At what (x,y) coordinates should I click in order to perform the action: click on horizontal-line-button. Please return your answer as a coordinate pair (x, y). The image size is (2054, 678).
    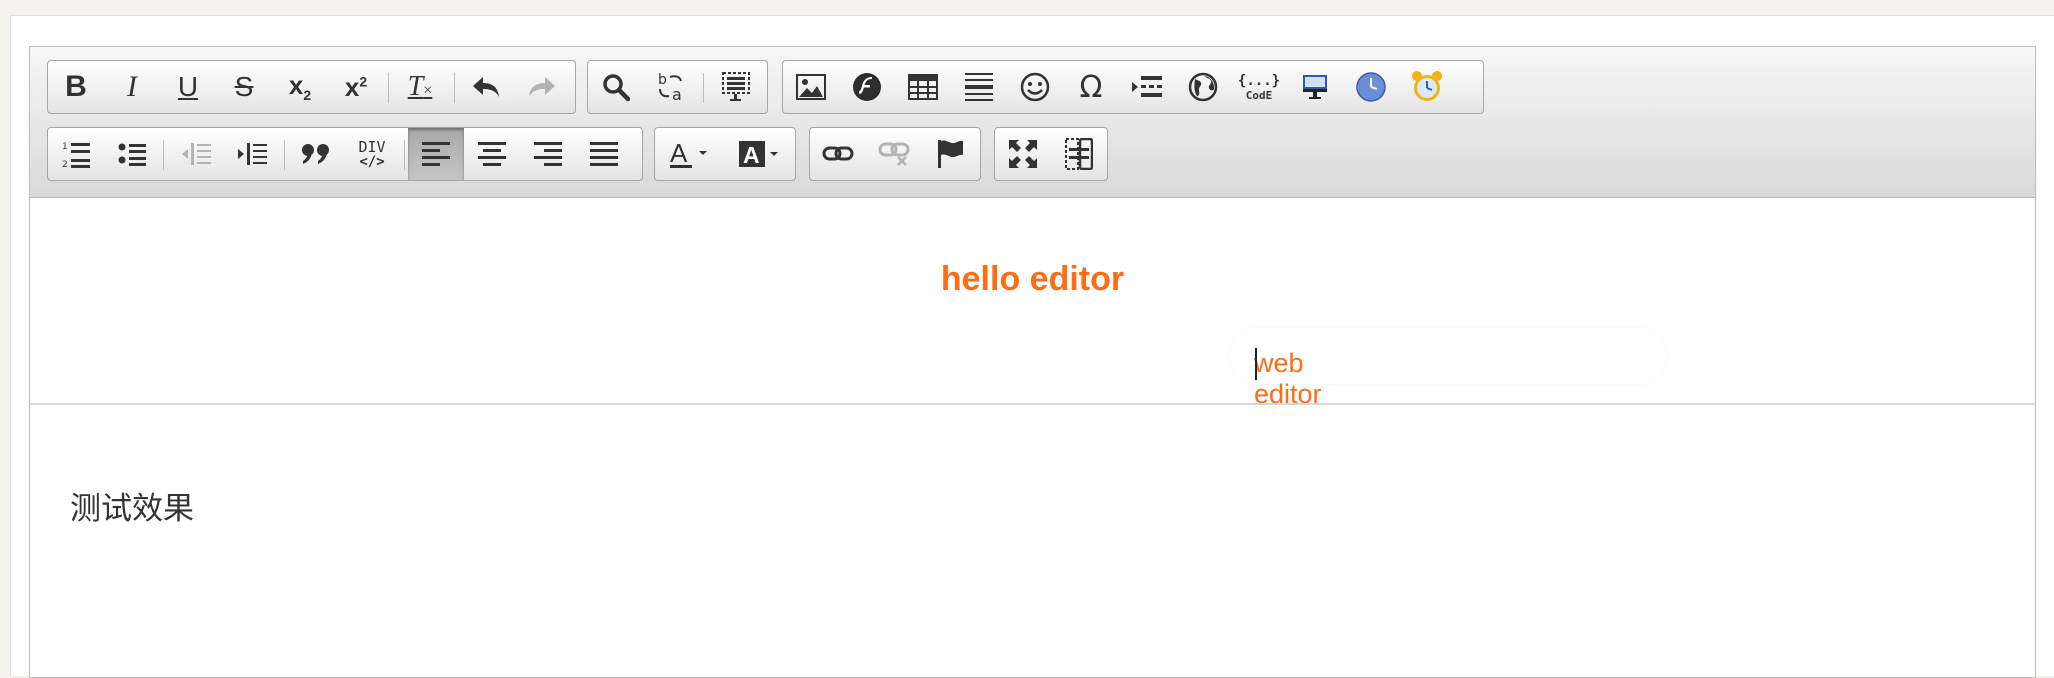
    Looking at the image, I should click on (979, 87).